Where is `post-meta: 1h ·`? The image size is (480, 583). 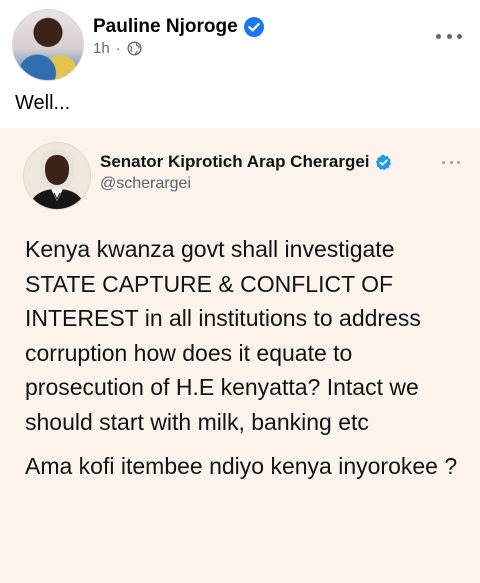 post-meta: 1h · is located at coordinates (117, 48).